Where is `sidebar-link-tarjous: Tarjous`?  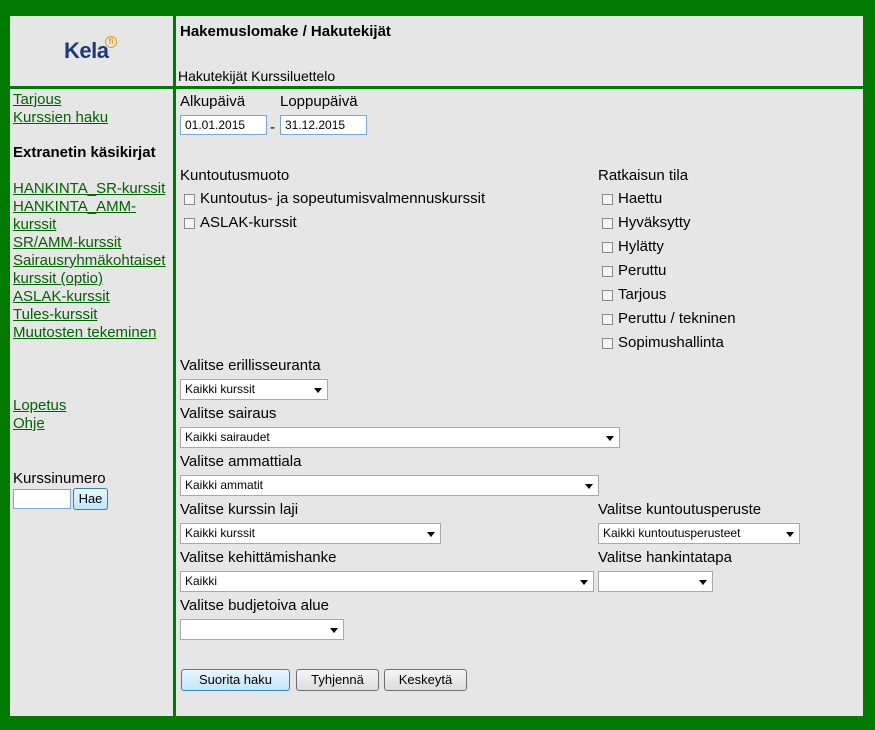
sidebar-link-tarjous: Tarjous is located at coordinates (93, 100).